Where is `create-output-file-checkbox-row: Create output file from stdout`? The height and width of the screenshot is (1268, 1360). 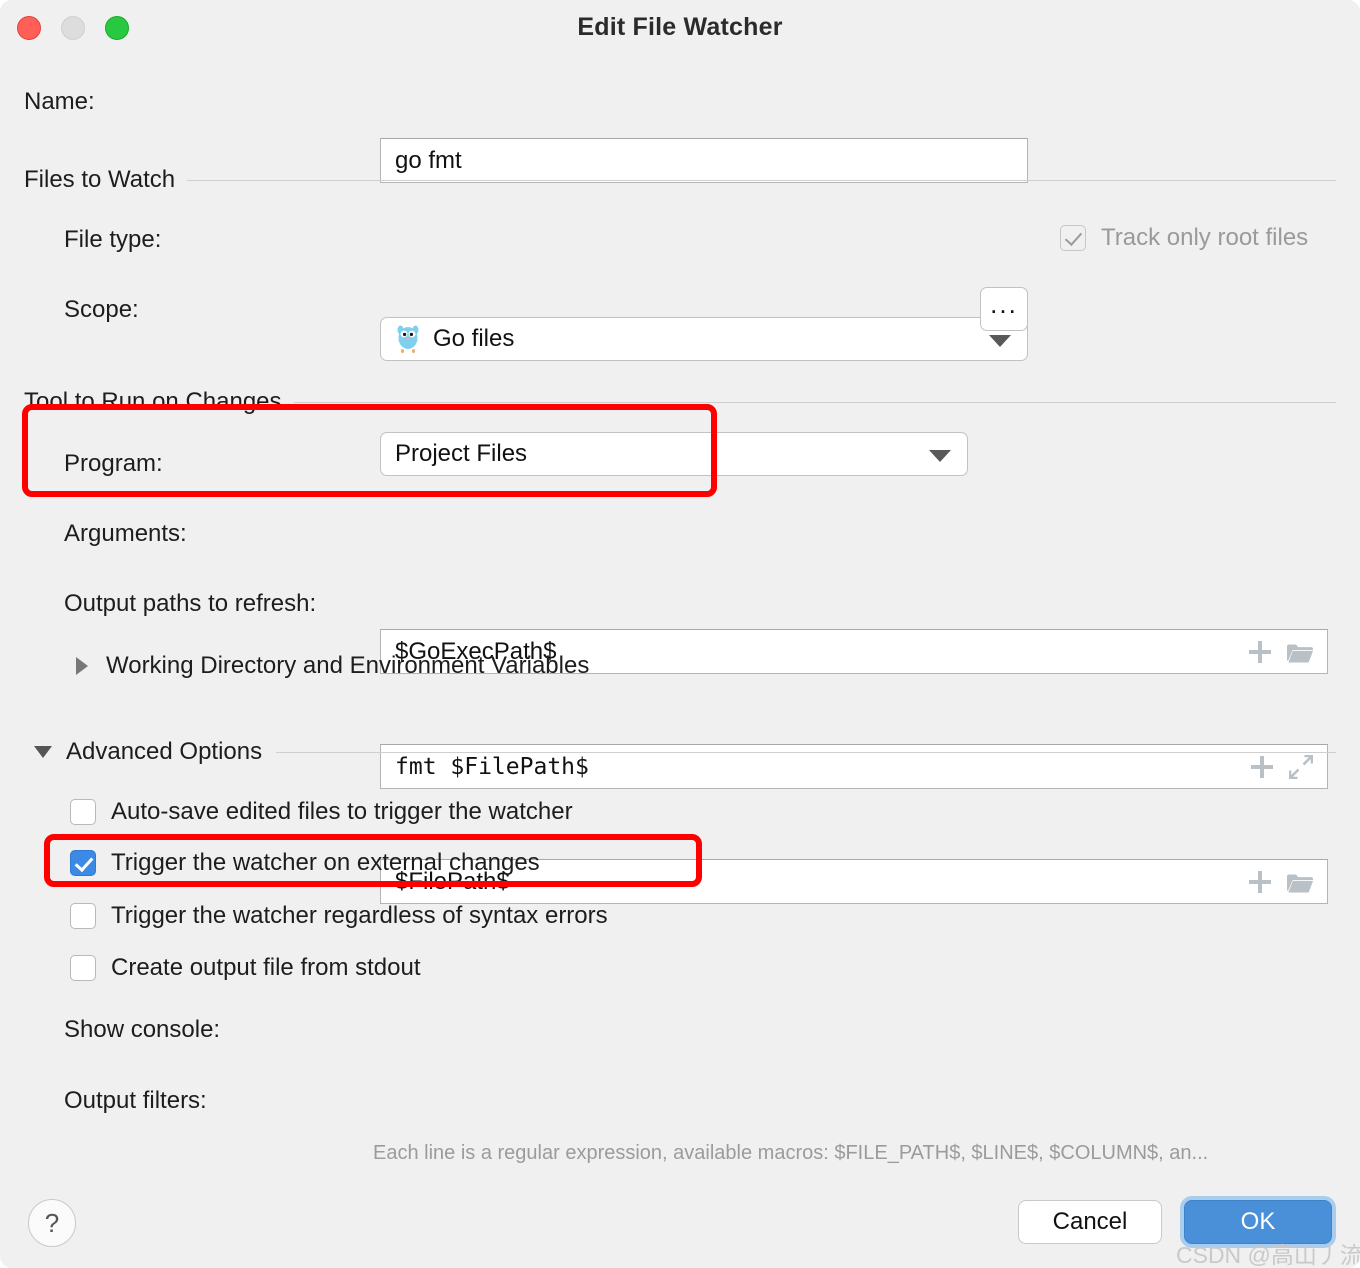
create-output-file-checkbox-row: Create output file from stdout is located at coordinates (245, 968).